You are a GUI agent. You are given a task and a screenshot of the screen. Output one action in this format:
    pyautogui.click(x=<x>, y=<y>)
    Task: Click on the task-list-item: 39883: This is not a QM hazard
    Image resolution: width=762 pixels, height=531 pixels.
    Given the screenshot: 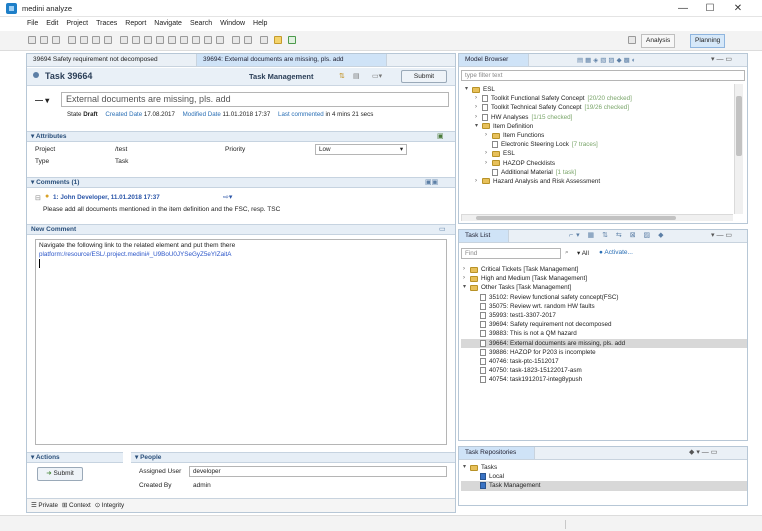 What is the action you would take?
    pyautogui.click(x=604, y=333)
    